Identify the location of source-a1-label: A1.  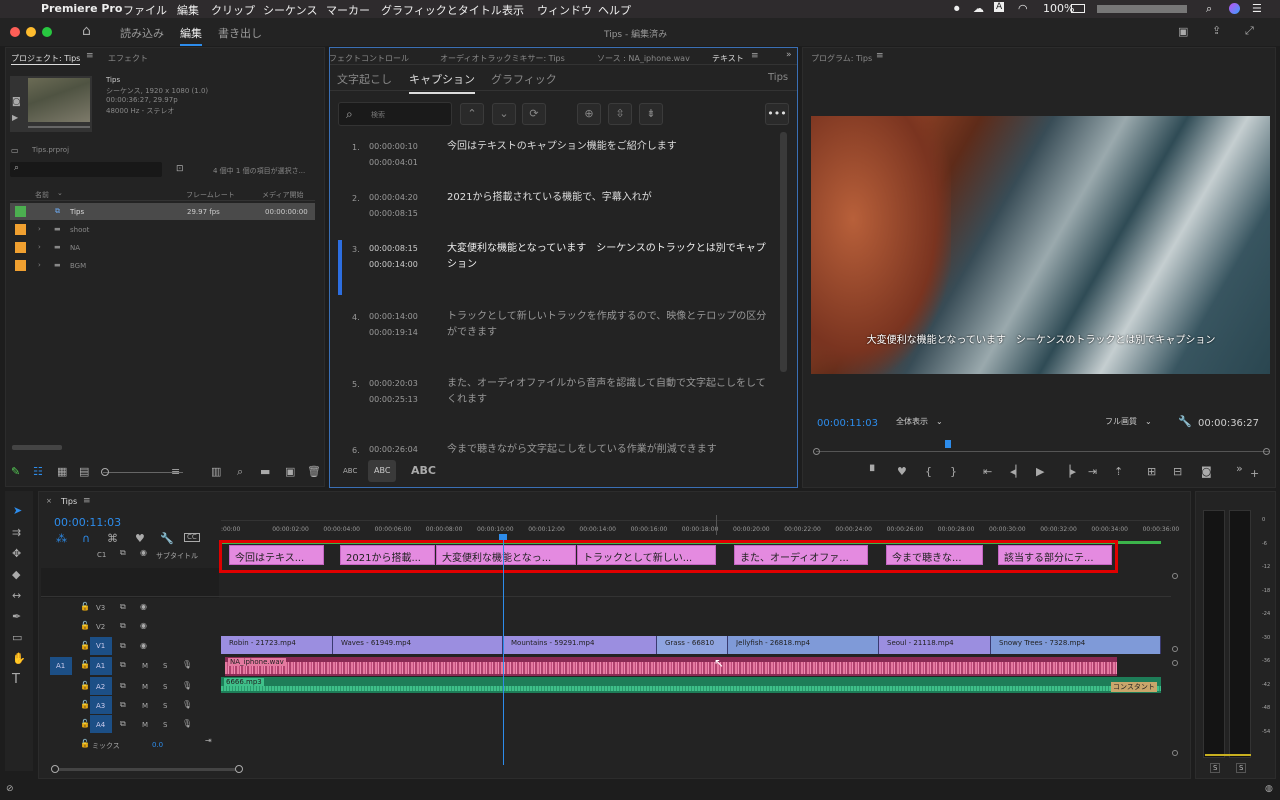
(60, 666).